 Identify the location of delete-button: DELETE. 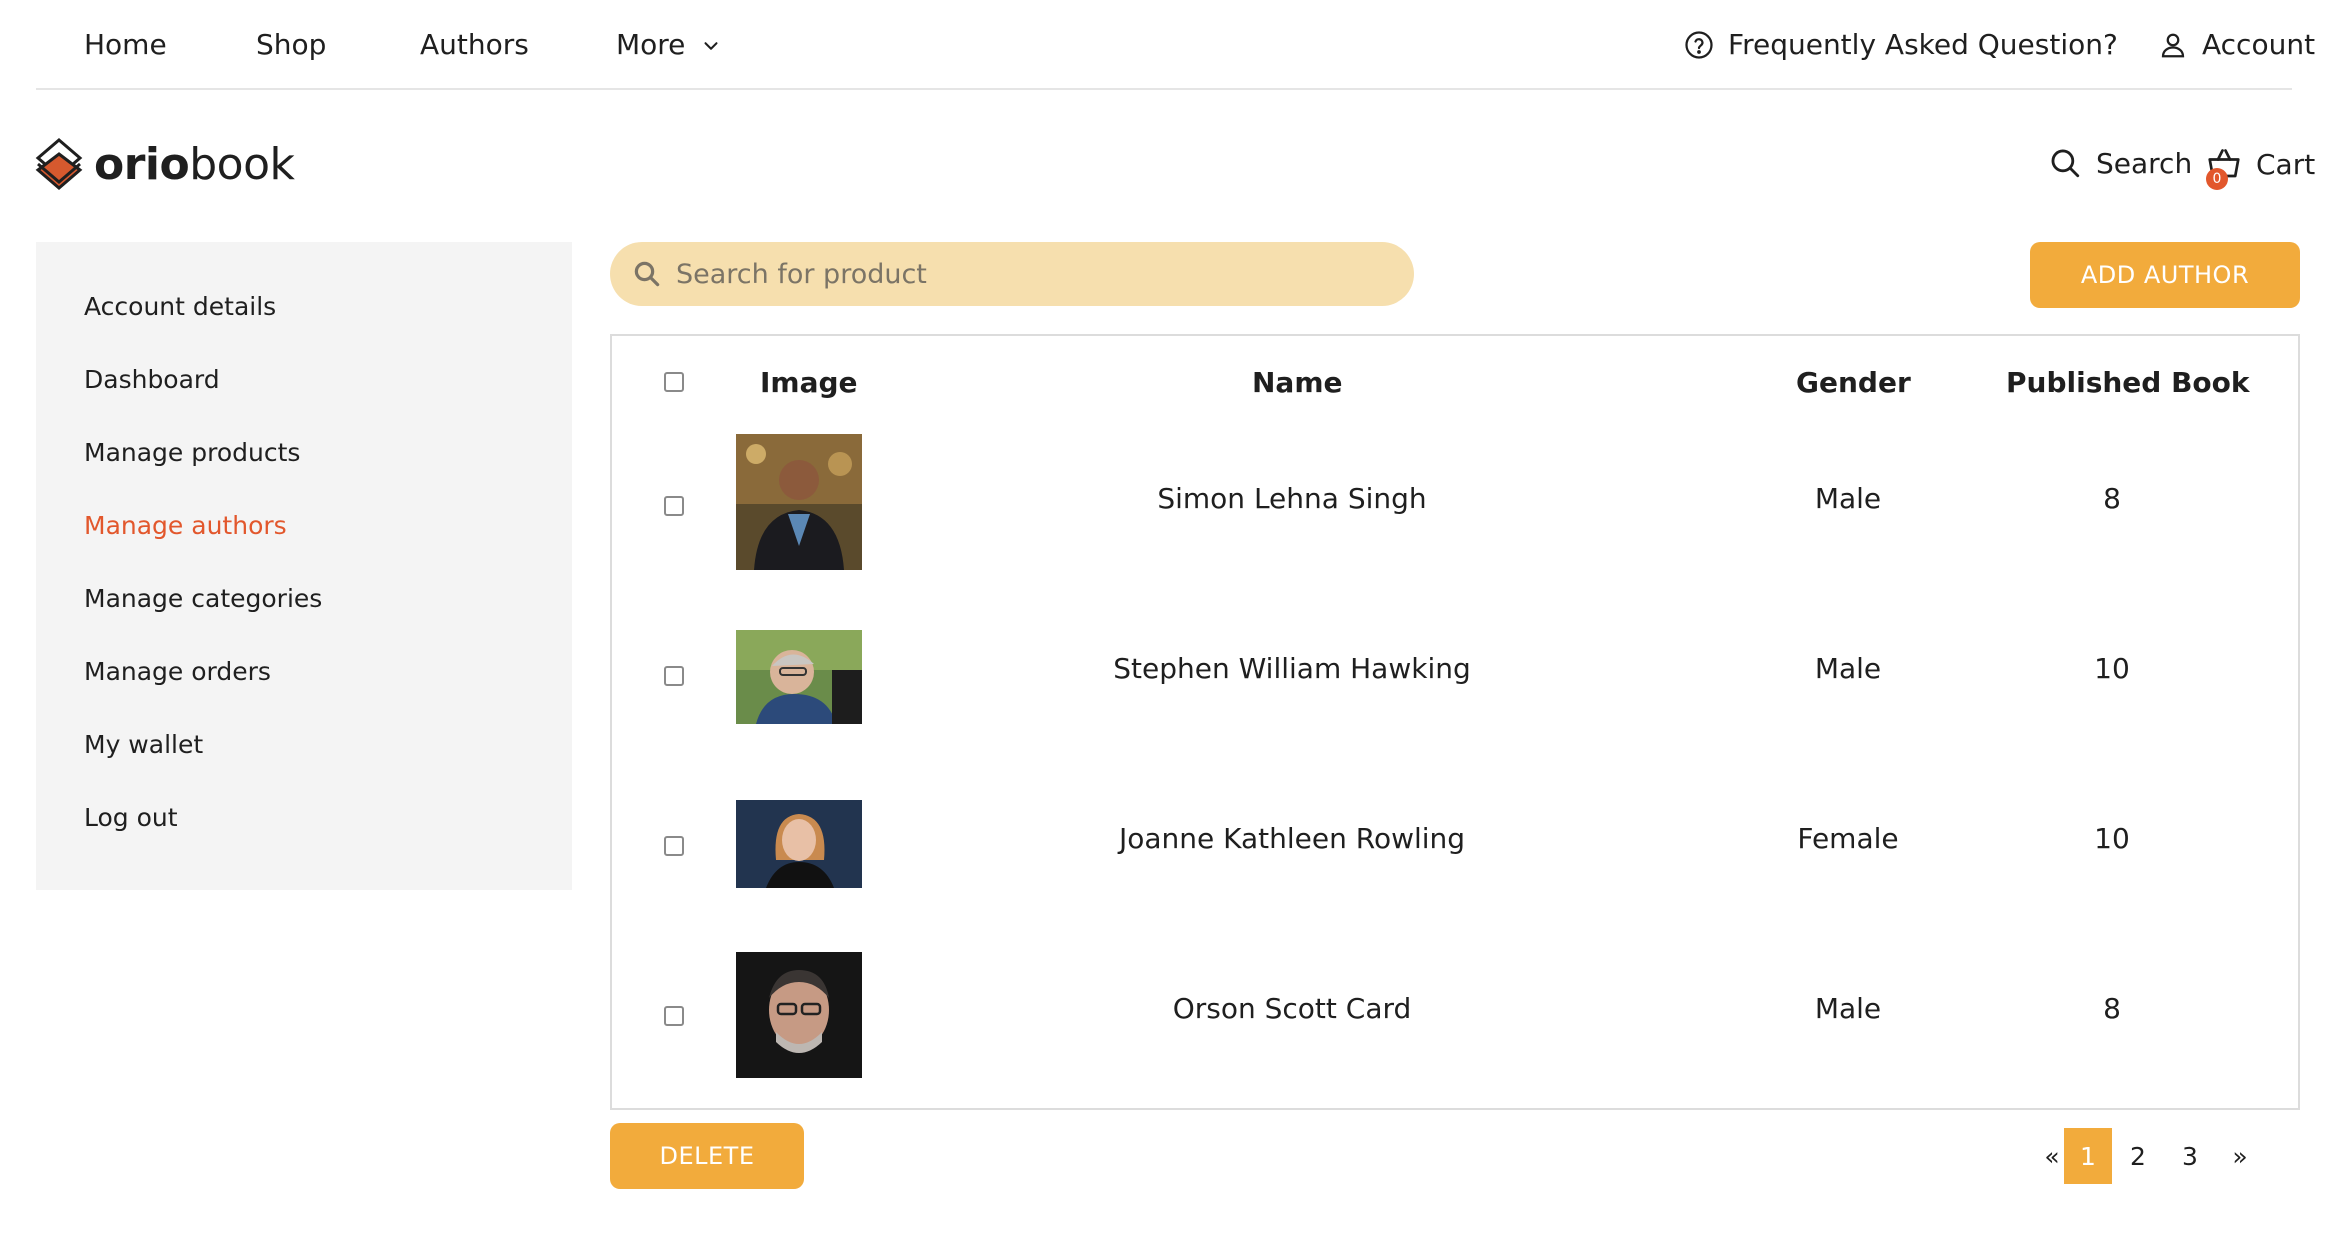
(707, 1156).